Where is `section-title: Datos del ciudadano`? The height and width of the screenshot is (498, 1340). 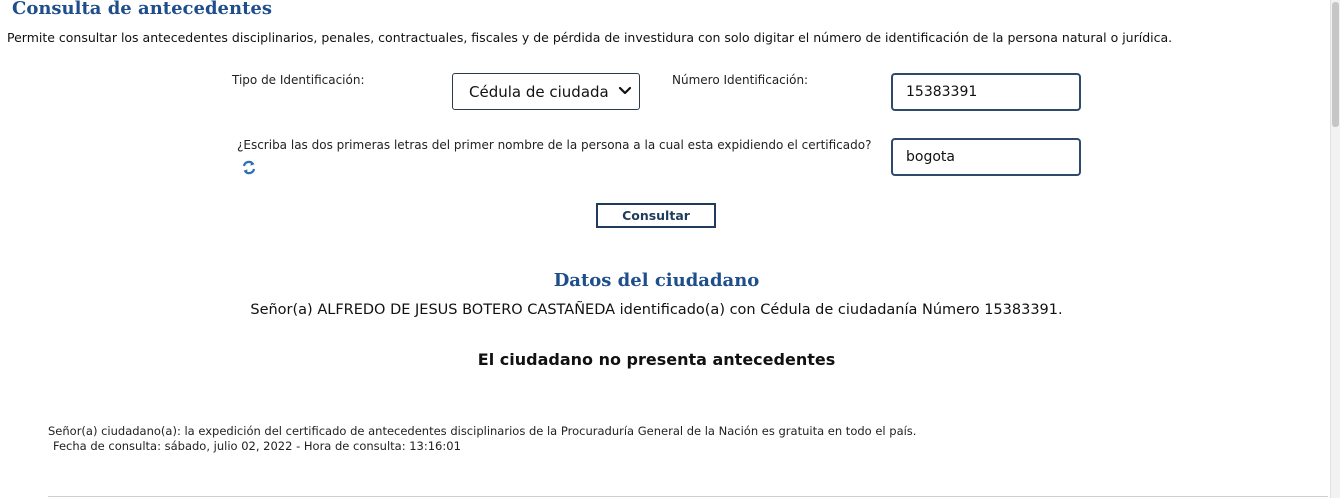
section-title: Datos del ciudadano is located at coordinates (656, 280).